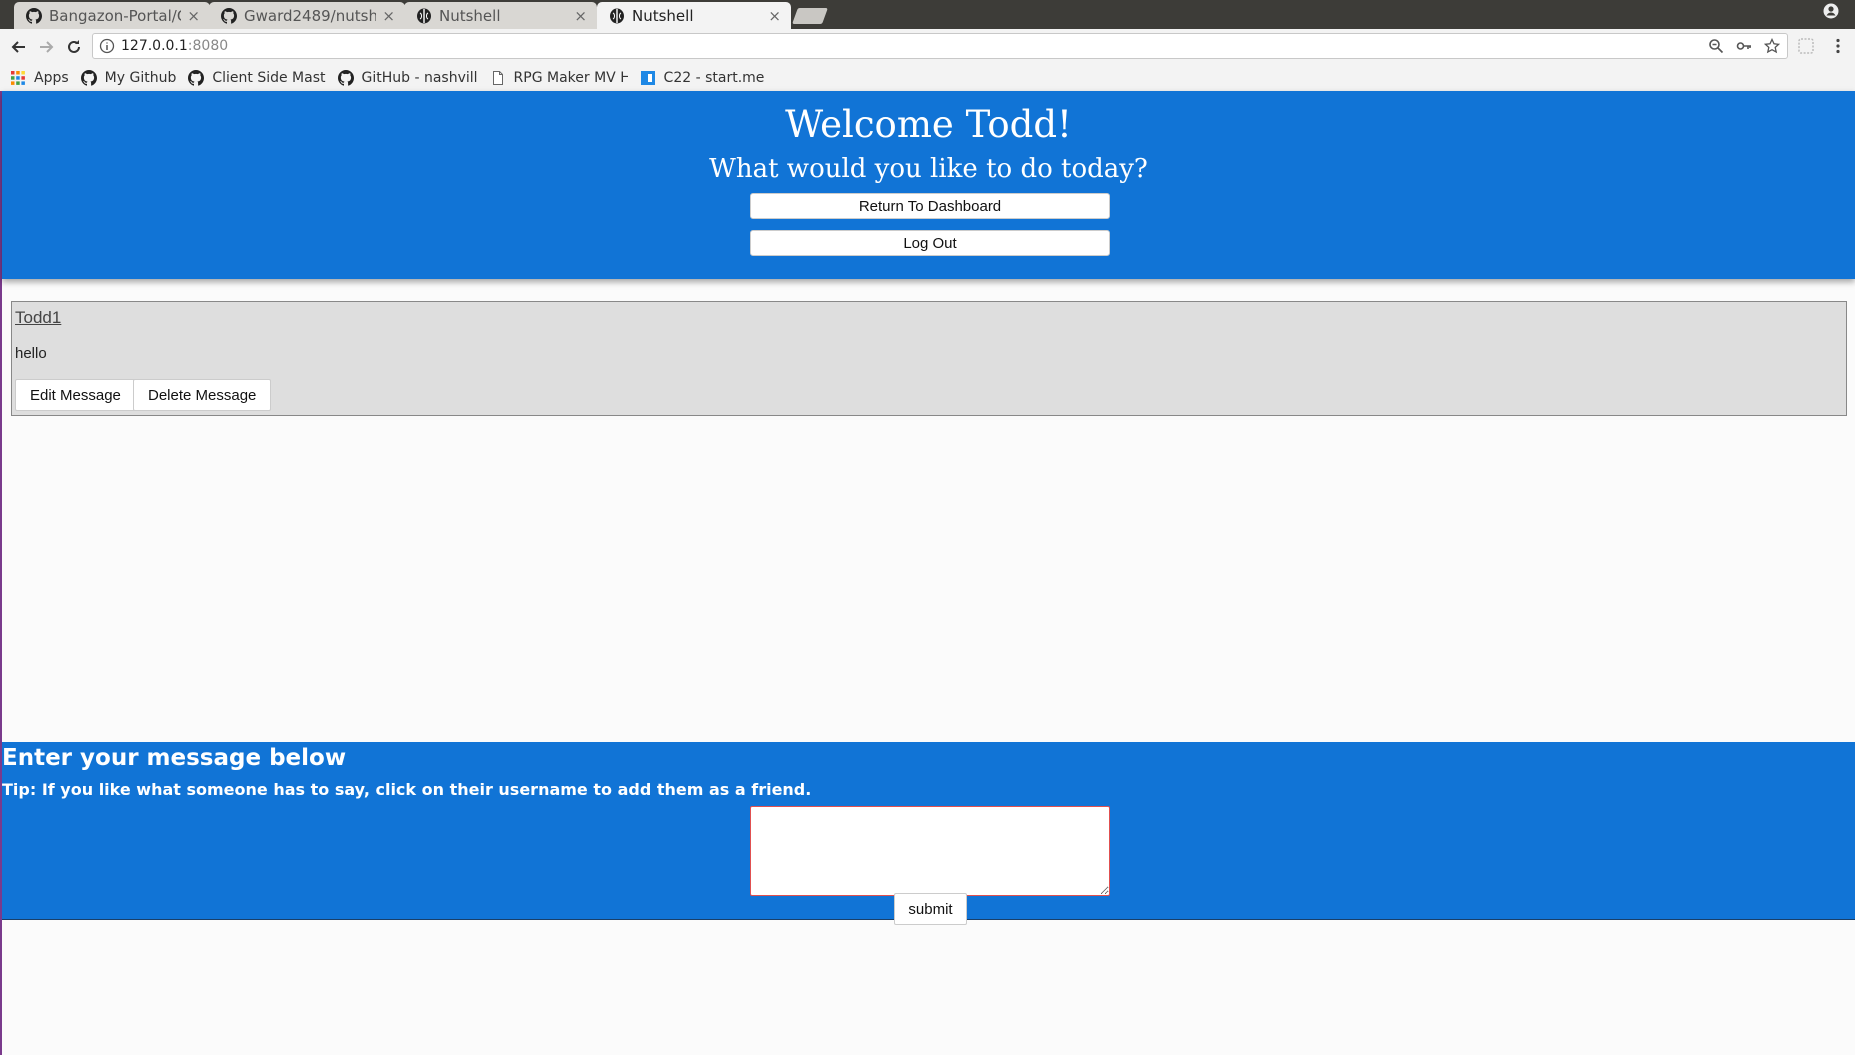 The width and height of the screenshot is (1855, 1055). What do you see at coordinates (1772, 46) in the screenshot?
I see `star-icon` at bounding box center [1772, 46].